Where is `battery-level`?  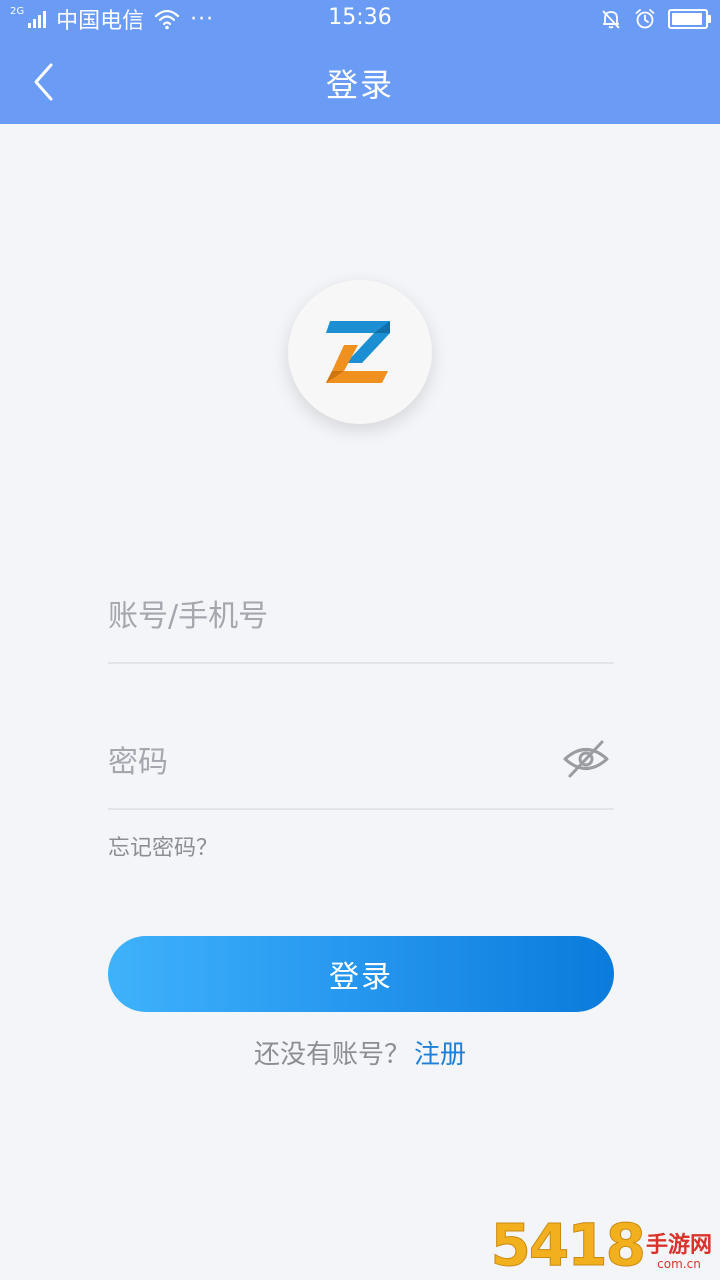
battery-level is located at coordinates (687, 19).